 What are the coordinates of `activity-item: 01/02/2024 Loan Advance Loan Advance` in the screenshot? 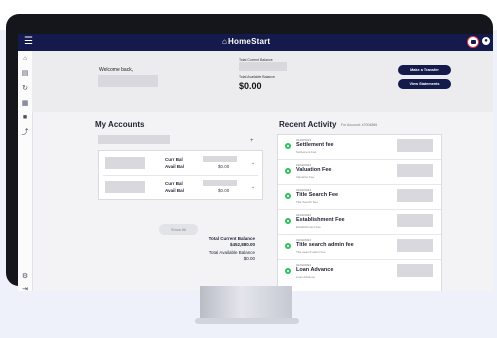 It's located at (359, 272).